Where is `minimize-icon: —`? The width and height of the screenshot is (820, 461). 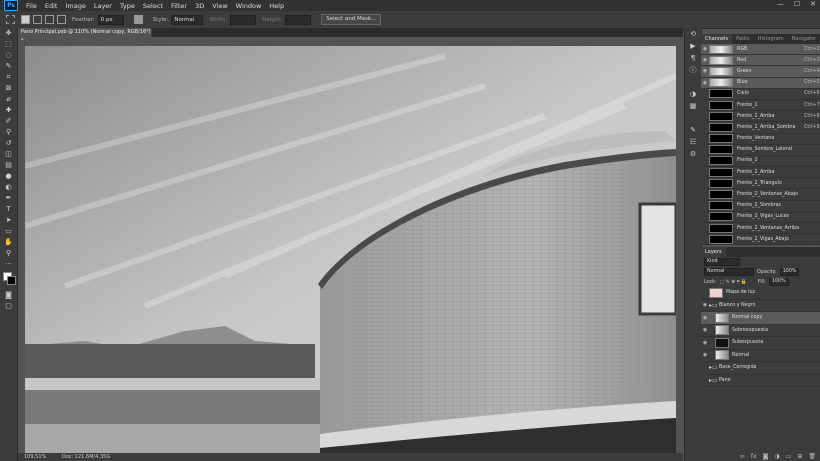
minimize-icon: — is located at coordinates (780, 4).